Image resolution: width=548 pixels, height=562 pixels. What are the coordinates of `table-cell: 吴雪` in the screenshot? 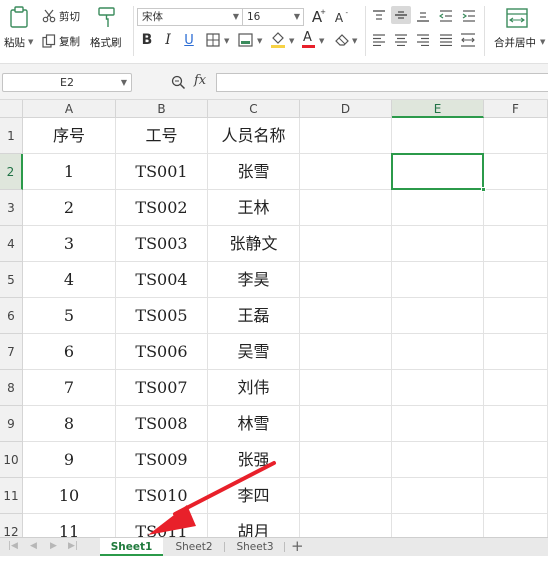 It's located at (254, 352).